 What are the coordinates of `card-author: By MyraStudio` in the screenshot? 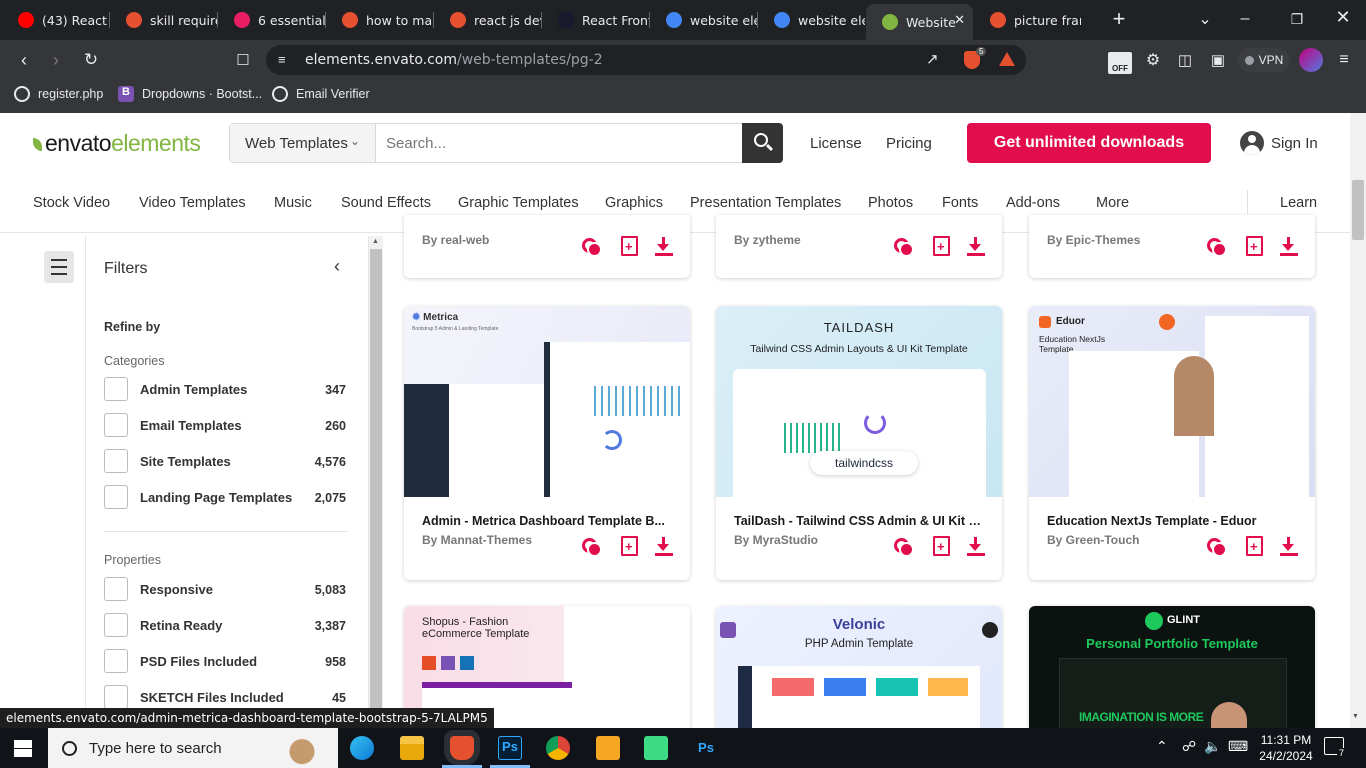 It's located at (776, 540).